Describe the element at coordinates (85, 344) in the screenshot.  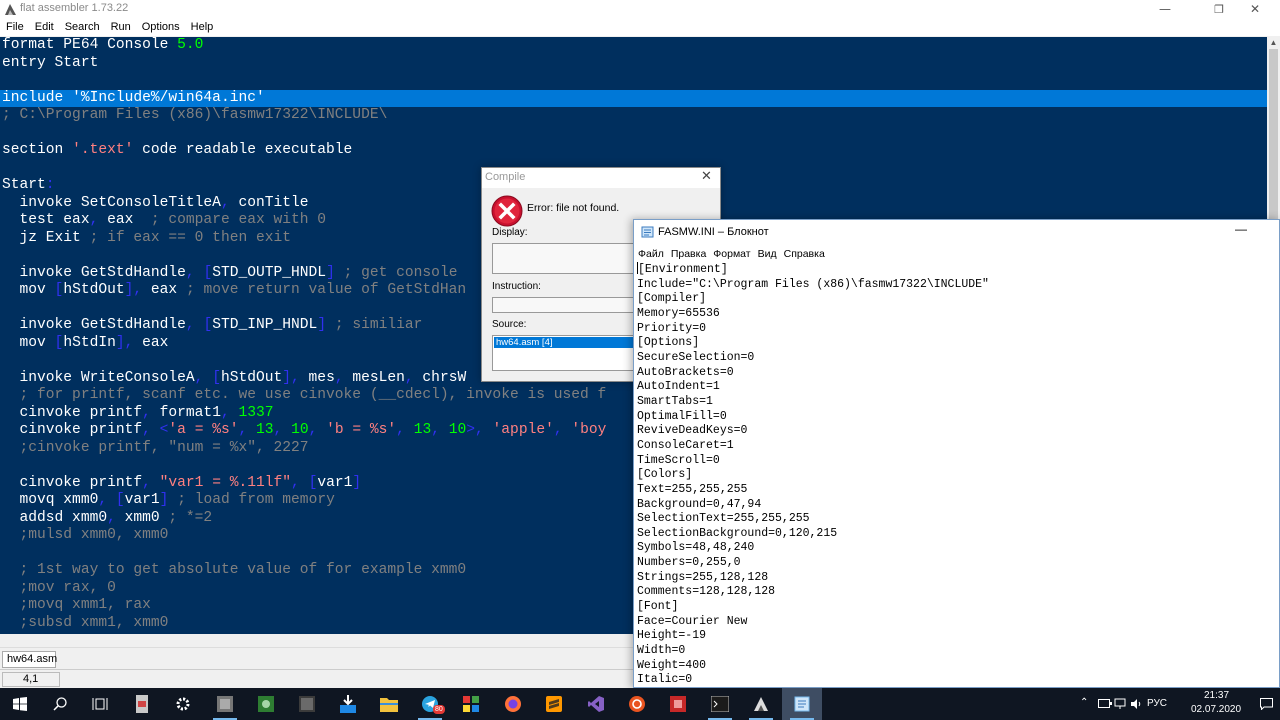
I see `code-line: mov [hStdIn], eax` at that location.